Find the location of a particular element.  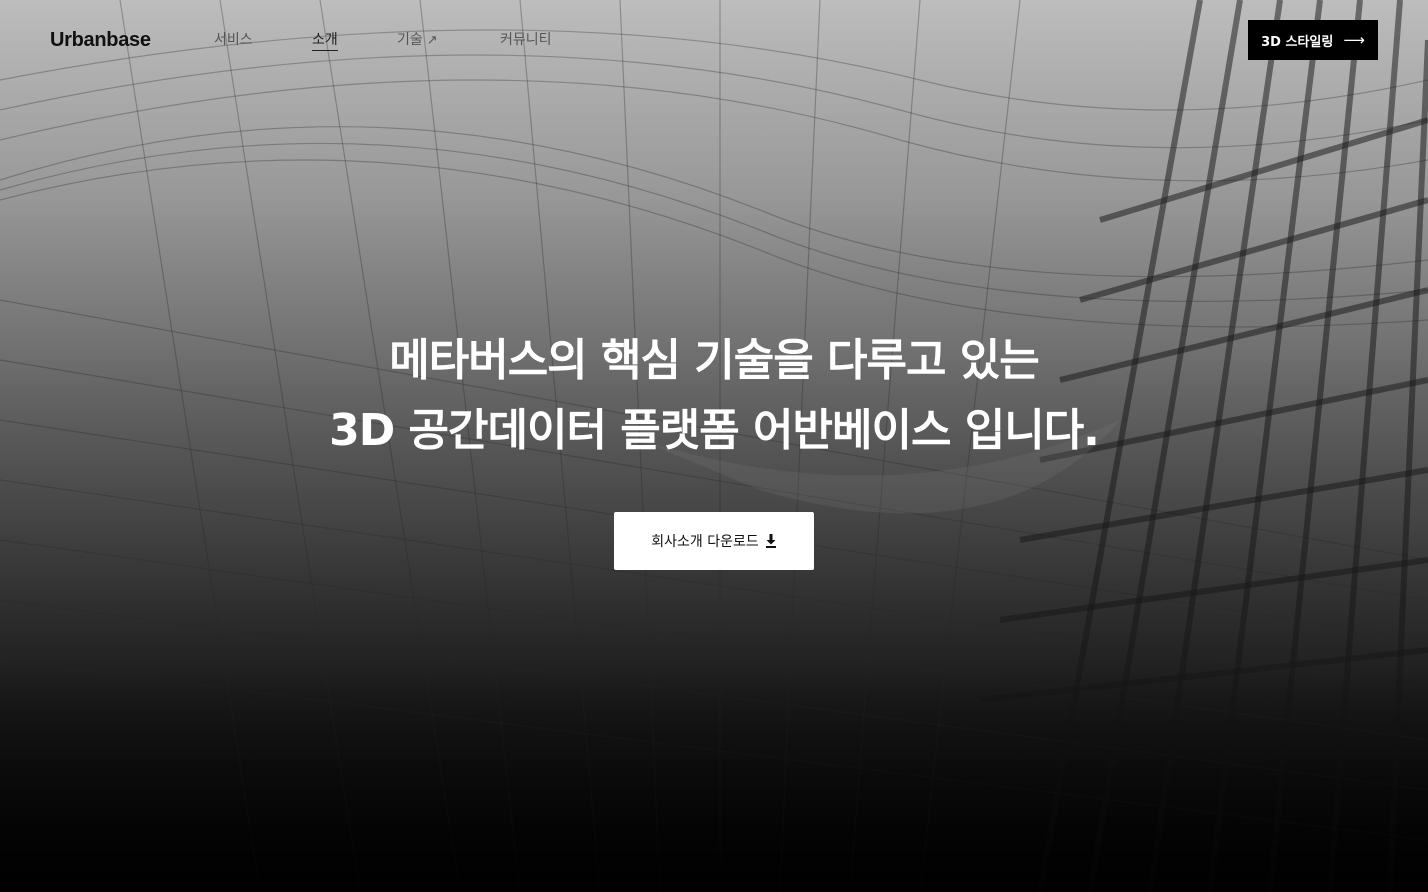

cta-label: 3D 스타일링 is located at coordinates (1297, 42).